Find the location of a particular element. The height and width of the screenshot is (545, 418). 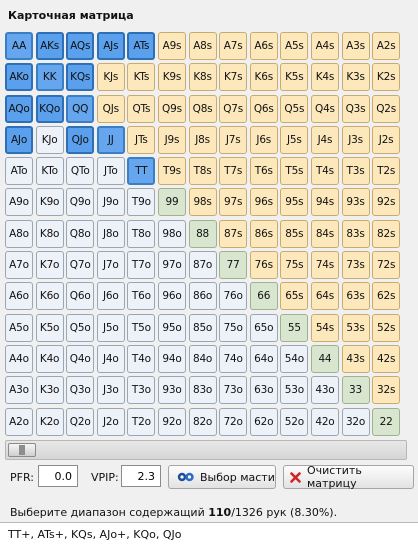

hand-cell-A4s: A4s is located at coordinates (324, 46).